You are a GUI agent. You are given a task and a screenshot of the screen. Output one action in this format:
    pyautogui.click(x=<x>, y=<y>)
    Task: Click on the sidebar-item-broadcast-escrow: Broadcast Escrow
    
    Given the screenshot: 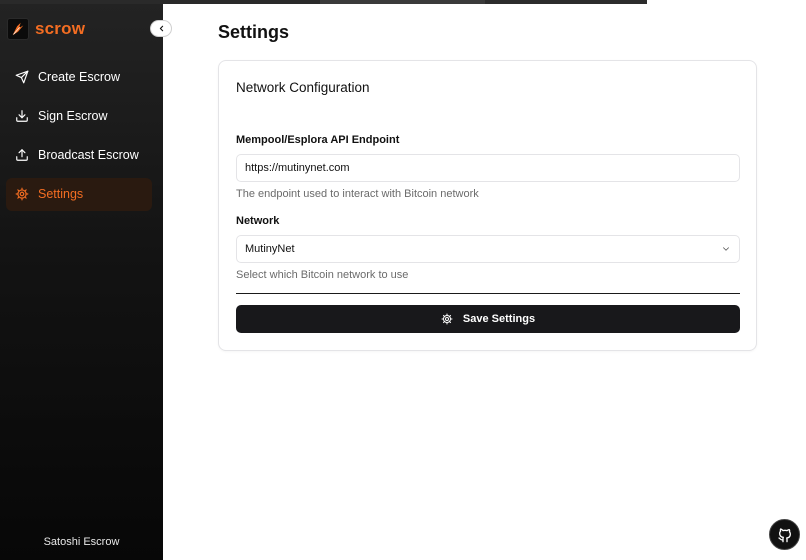 What is the action you would take?
    pyautogui.click(x=79, y=155)
    